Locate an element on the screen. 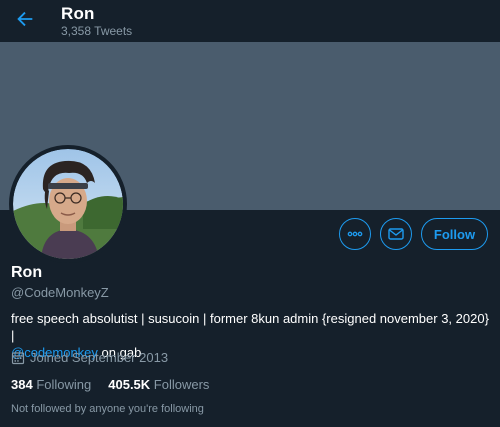  tweet-count: 3,358 Tweets is located at coordinates (97, 31).